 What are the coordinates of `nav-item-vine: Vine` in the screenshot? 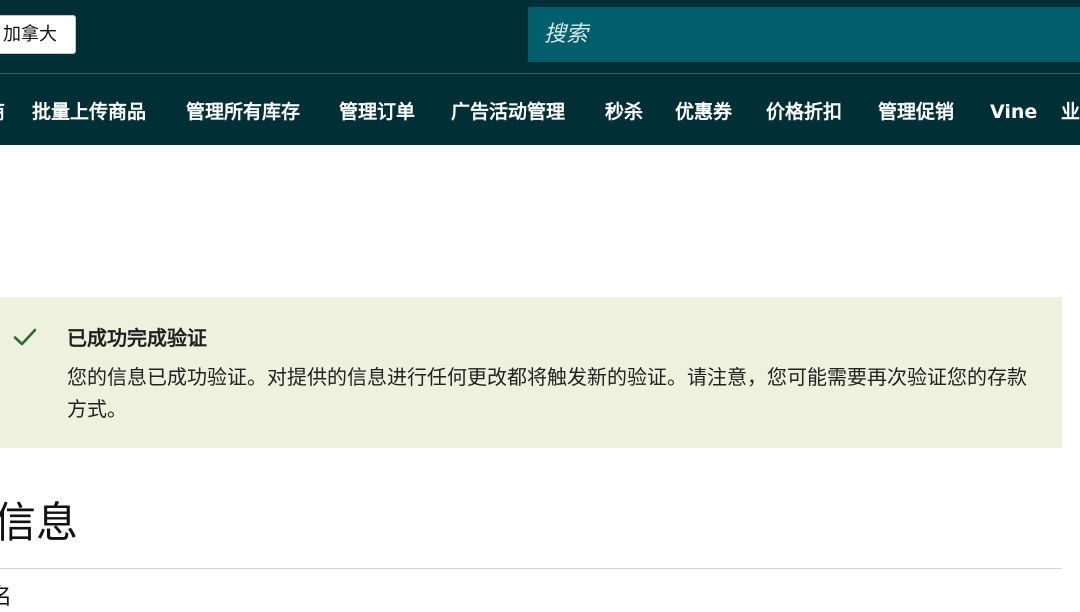 It's located at (1013, 112).